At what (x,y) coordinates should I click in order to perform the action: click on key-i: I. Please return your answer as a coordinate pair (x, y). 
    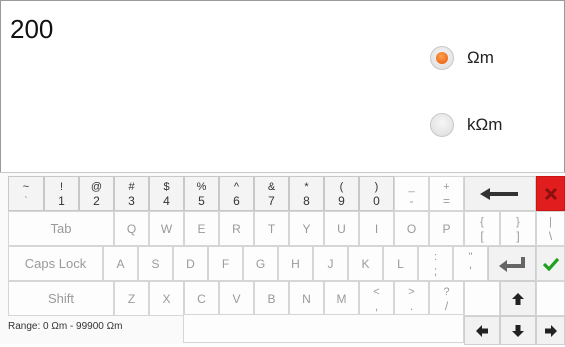
    Looking at the image, I should click on (376, 228).